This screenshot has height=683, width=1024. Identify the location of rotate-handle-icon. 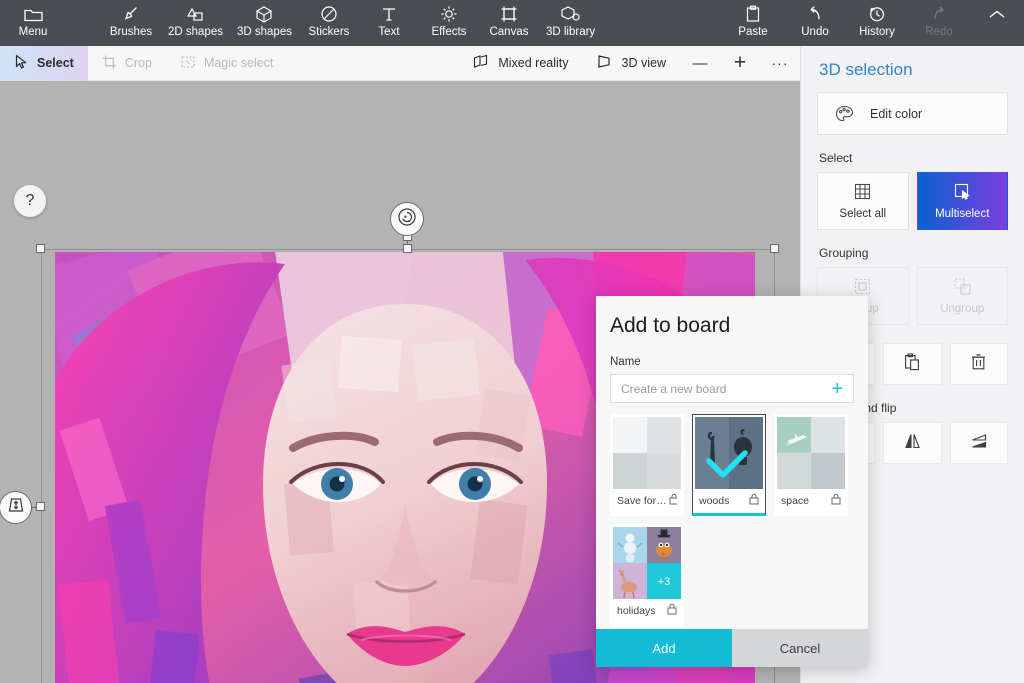
(407, 219).